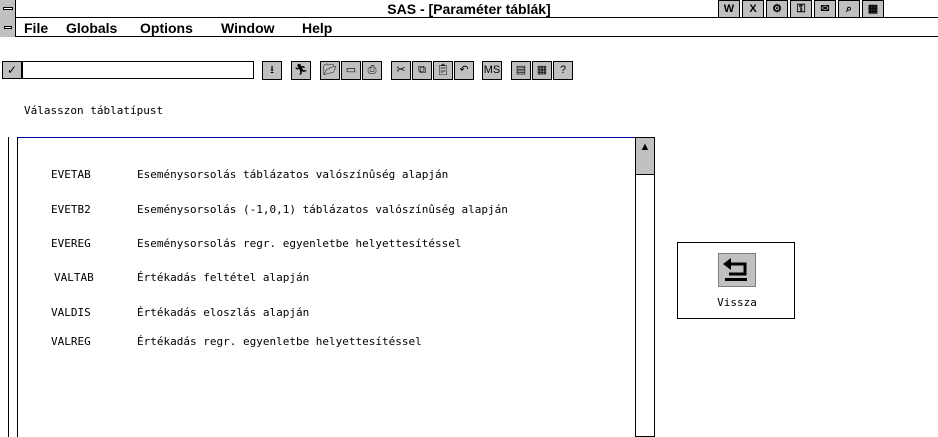 This screenshot has width=938, height=437. I want to click on app-icon-tray: W X ⚙ ⚿ ✉ ⌕ ▦, so click(802, 9).